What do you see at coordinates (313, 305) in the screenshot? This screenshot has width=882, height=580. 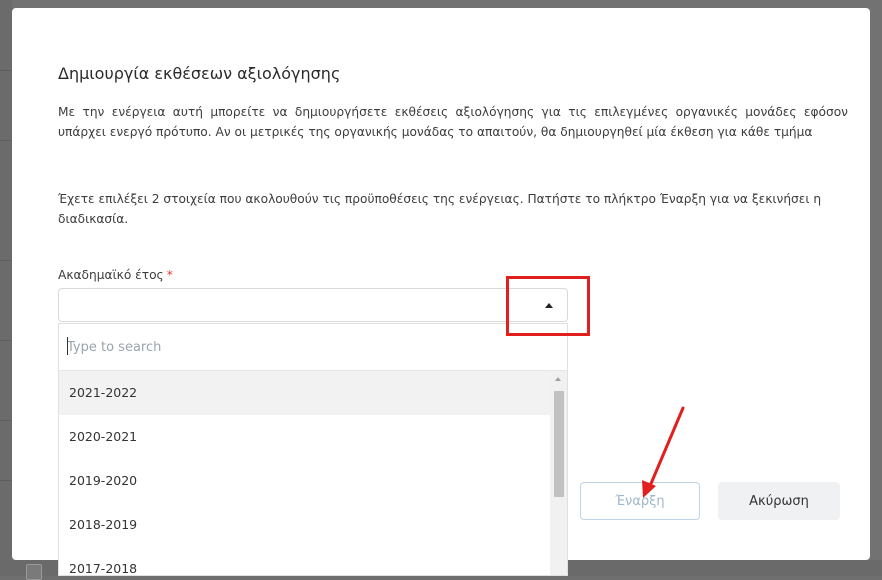 I see `academic-year-select` at bounding box center [313, 305].